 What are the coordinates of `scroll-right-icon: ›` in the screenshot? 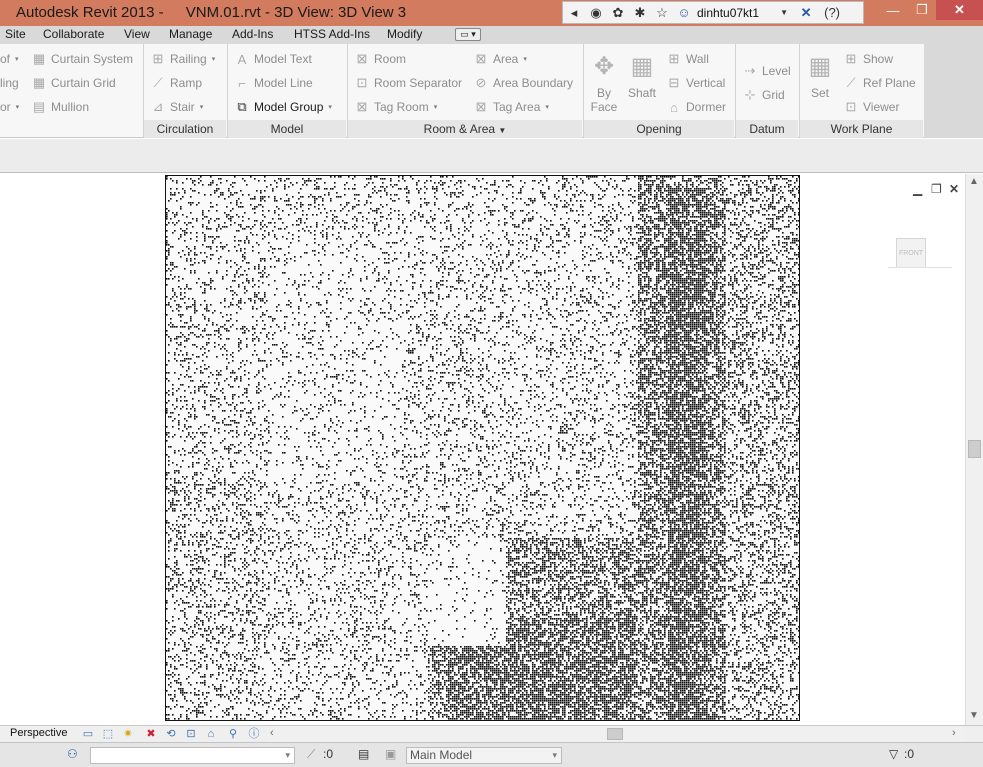 It's located at (954, 733).